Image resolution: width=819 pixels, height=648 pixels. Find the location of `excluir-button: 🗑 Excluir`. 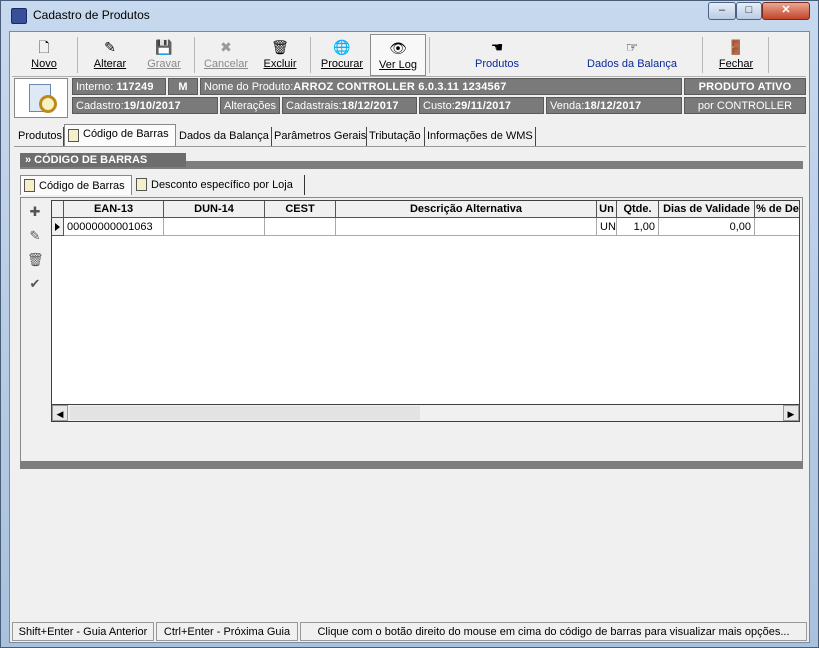

excluir-button: 🗑 Excluir is located at coordinates (280, 55).